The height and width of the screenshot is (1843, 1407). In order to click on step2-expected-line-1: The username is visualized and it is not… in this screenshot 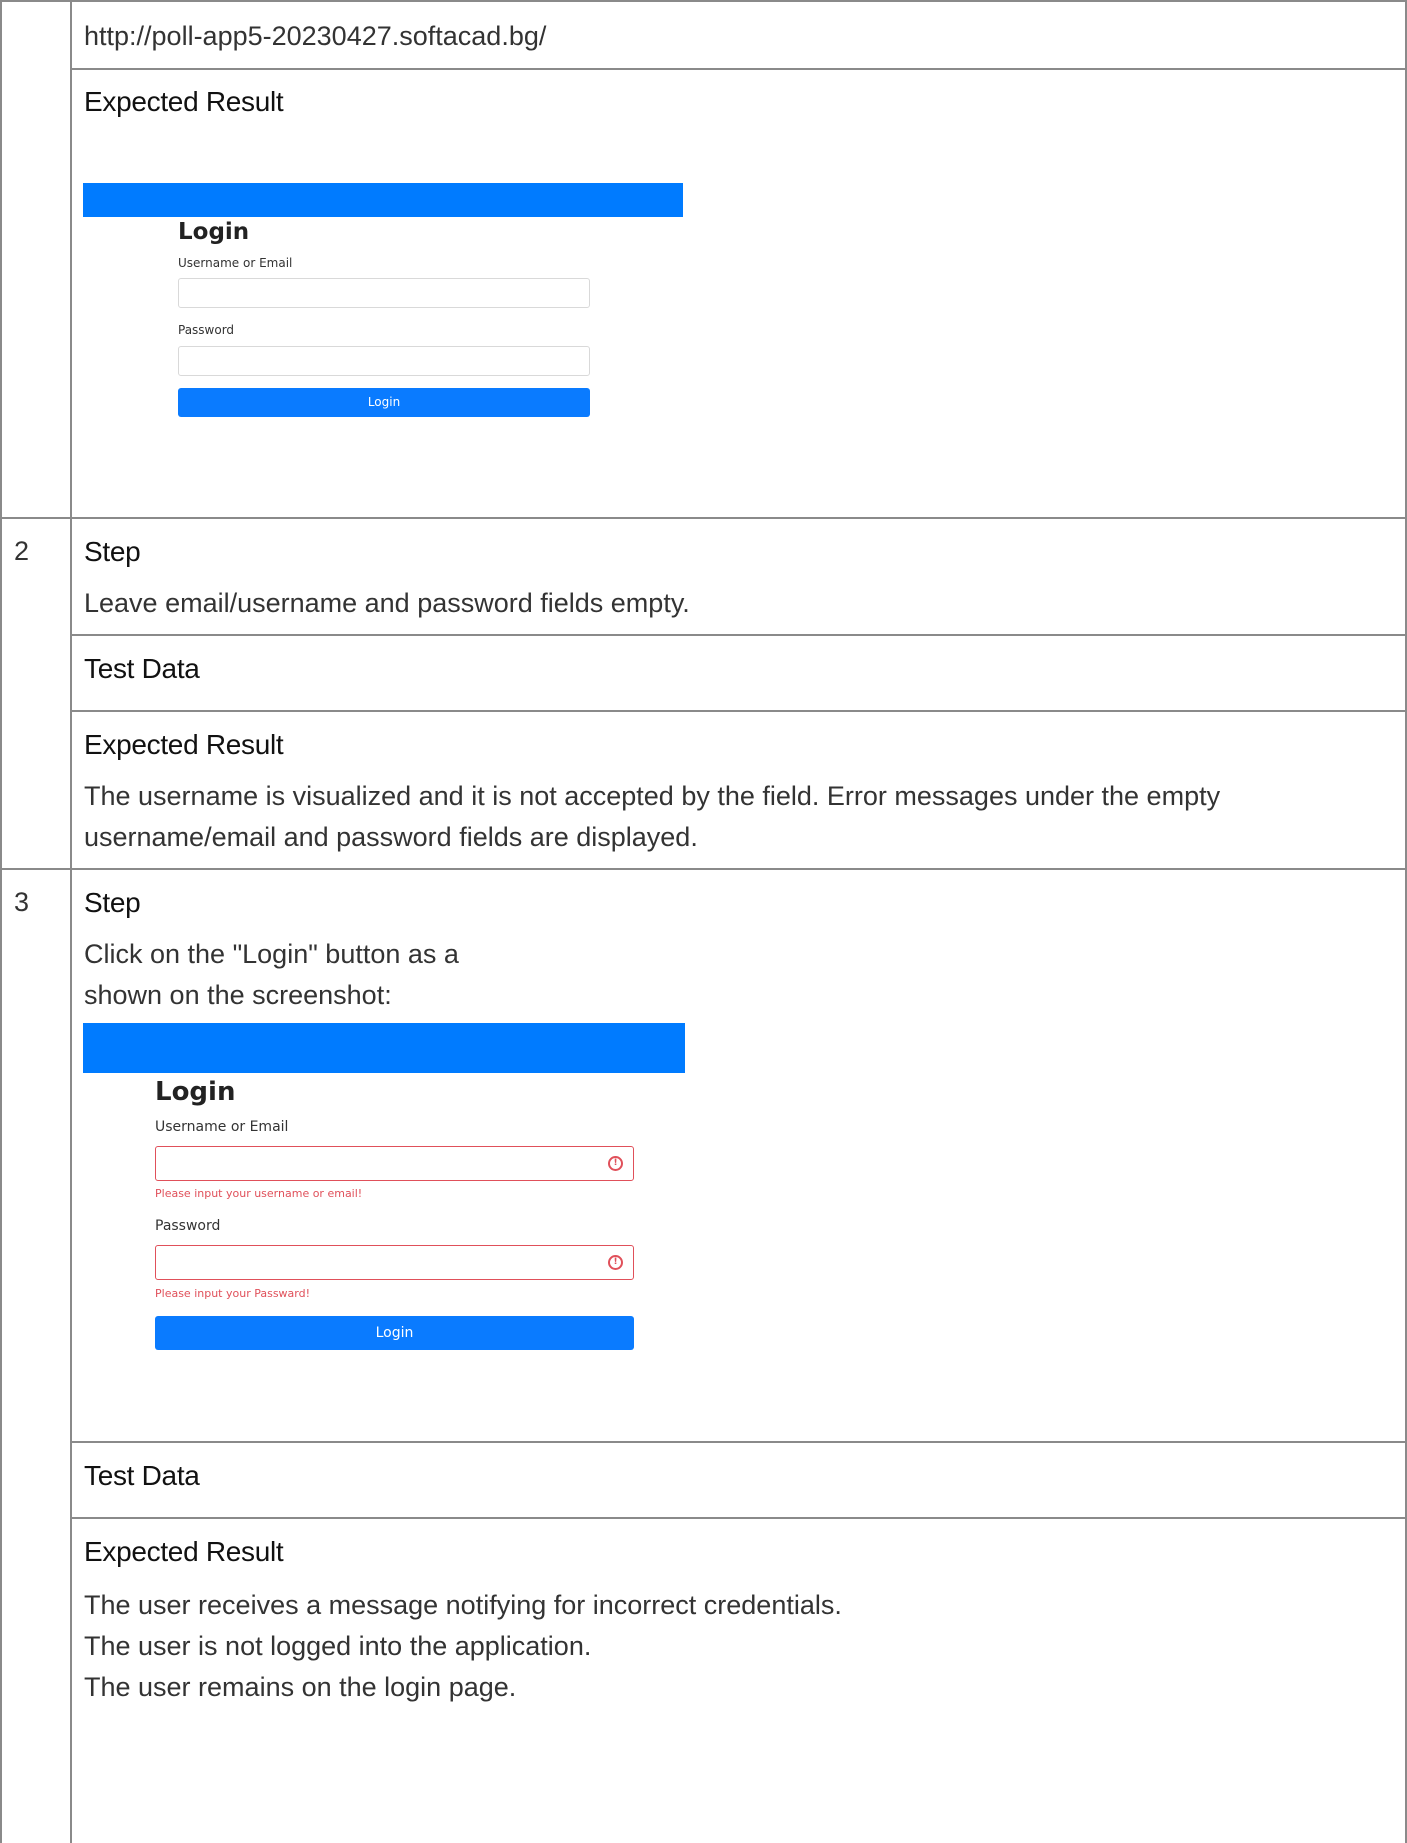, I will do `click(652, 796)`.